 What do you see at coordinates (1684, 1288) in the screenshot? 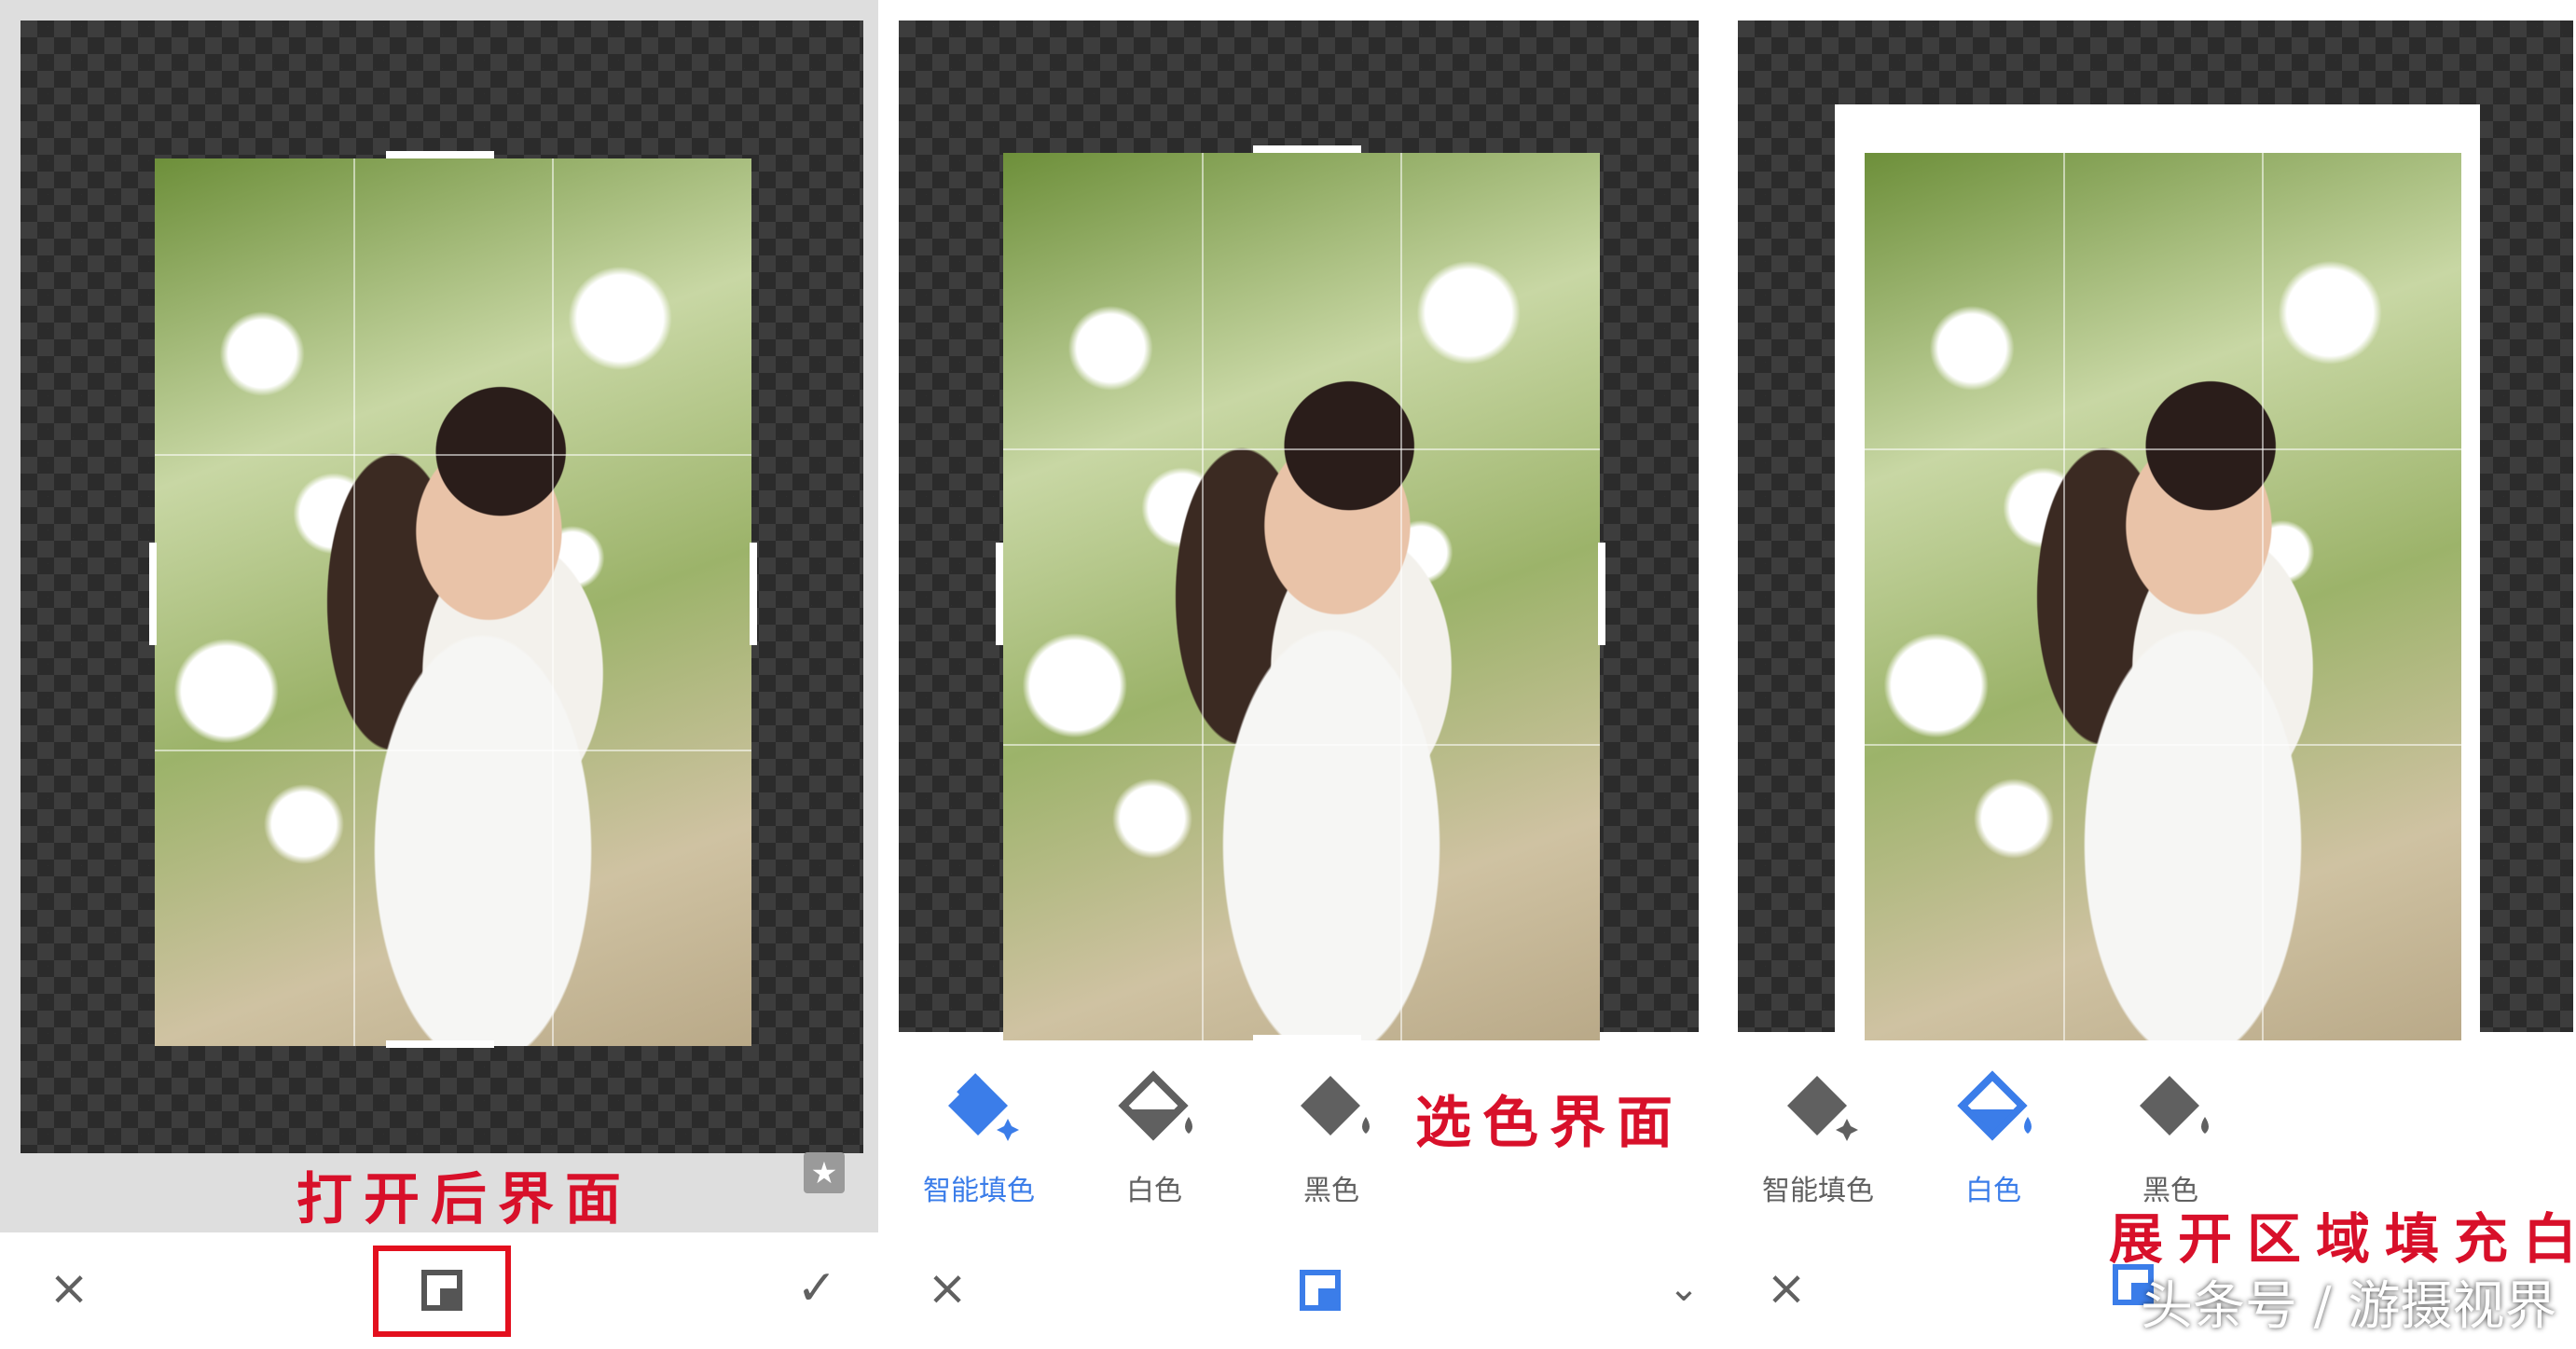
I see `chevron-down-icon: ⌄` at bounding box center [1684, 1288].